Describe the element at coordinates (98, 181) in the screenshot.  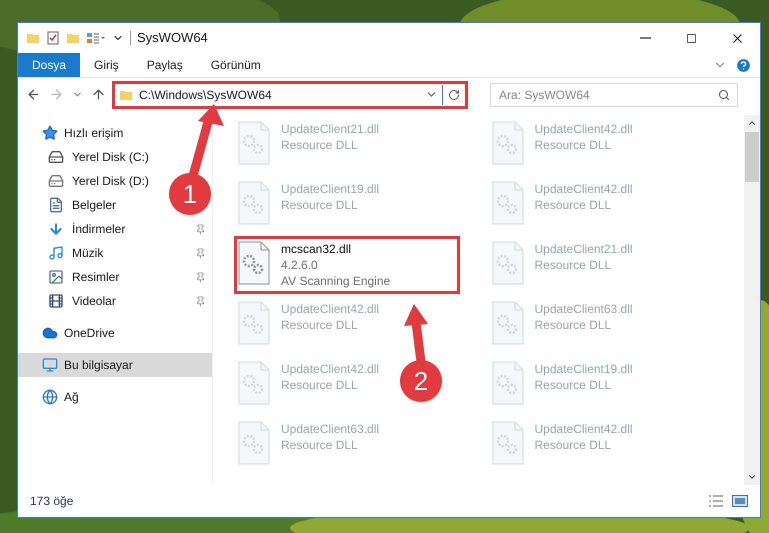
I see `nav-item: Yerel Disk (D:)` at that location.